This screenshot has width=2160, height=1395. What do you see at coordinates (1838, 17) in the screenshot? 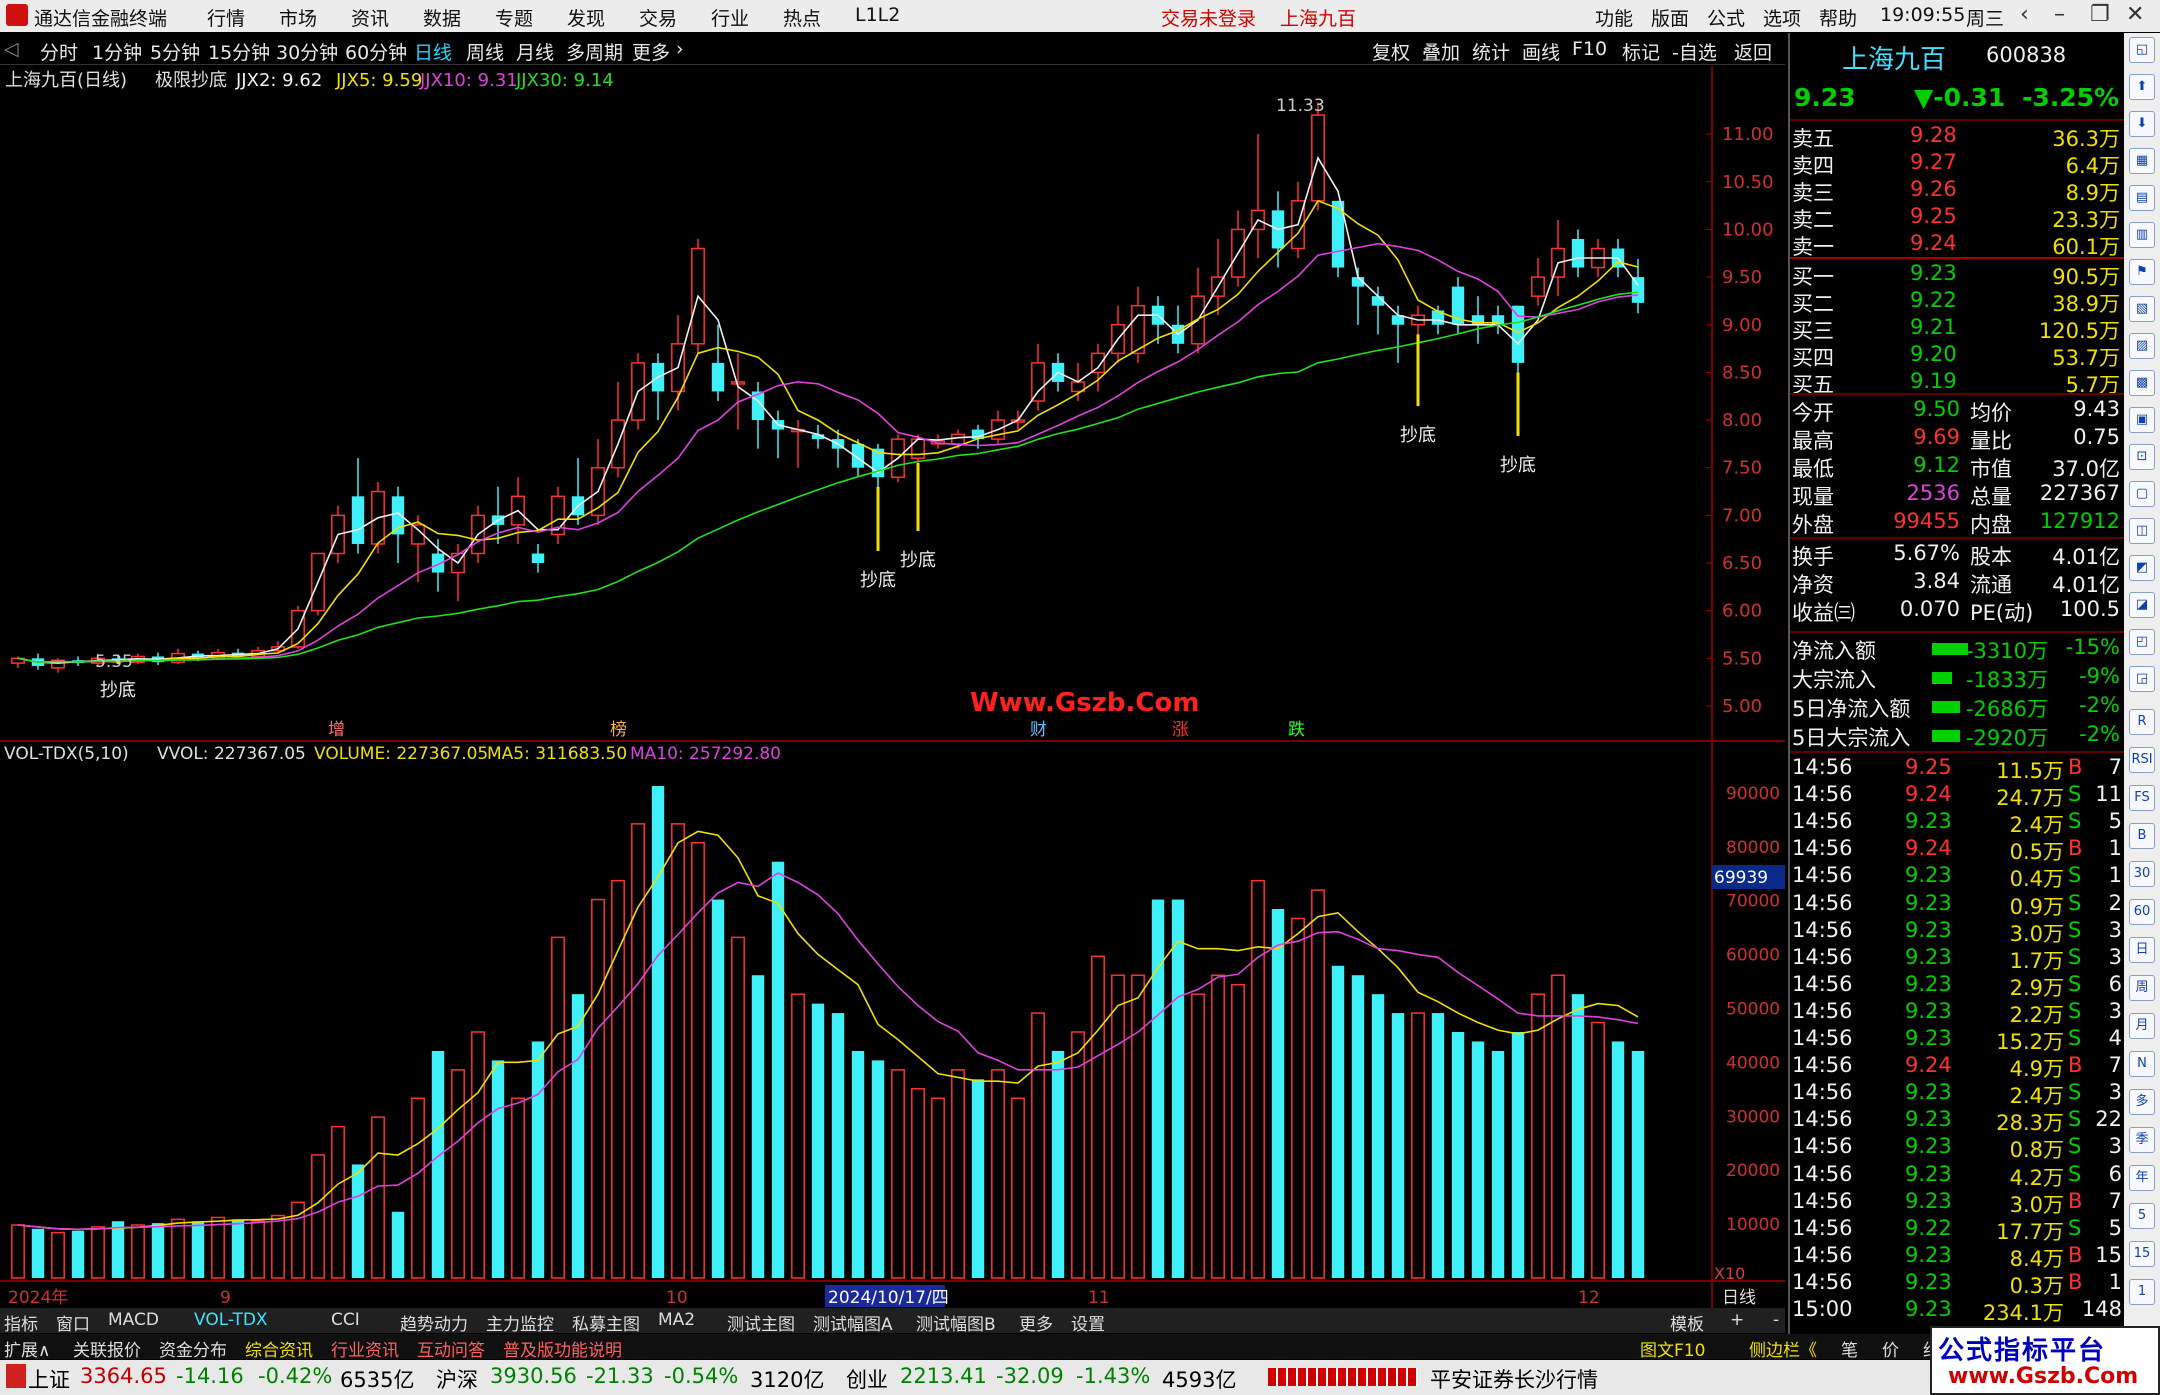
I see `menu-bangzhu: 帮助` at bounding box center [1838, 17].